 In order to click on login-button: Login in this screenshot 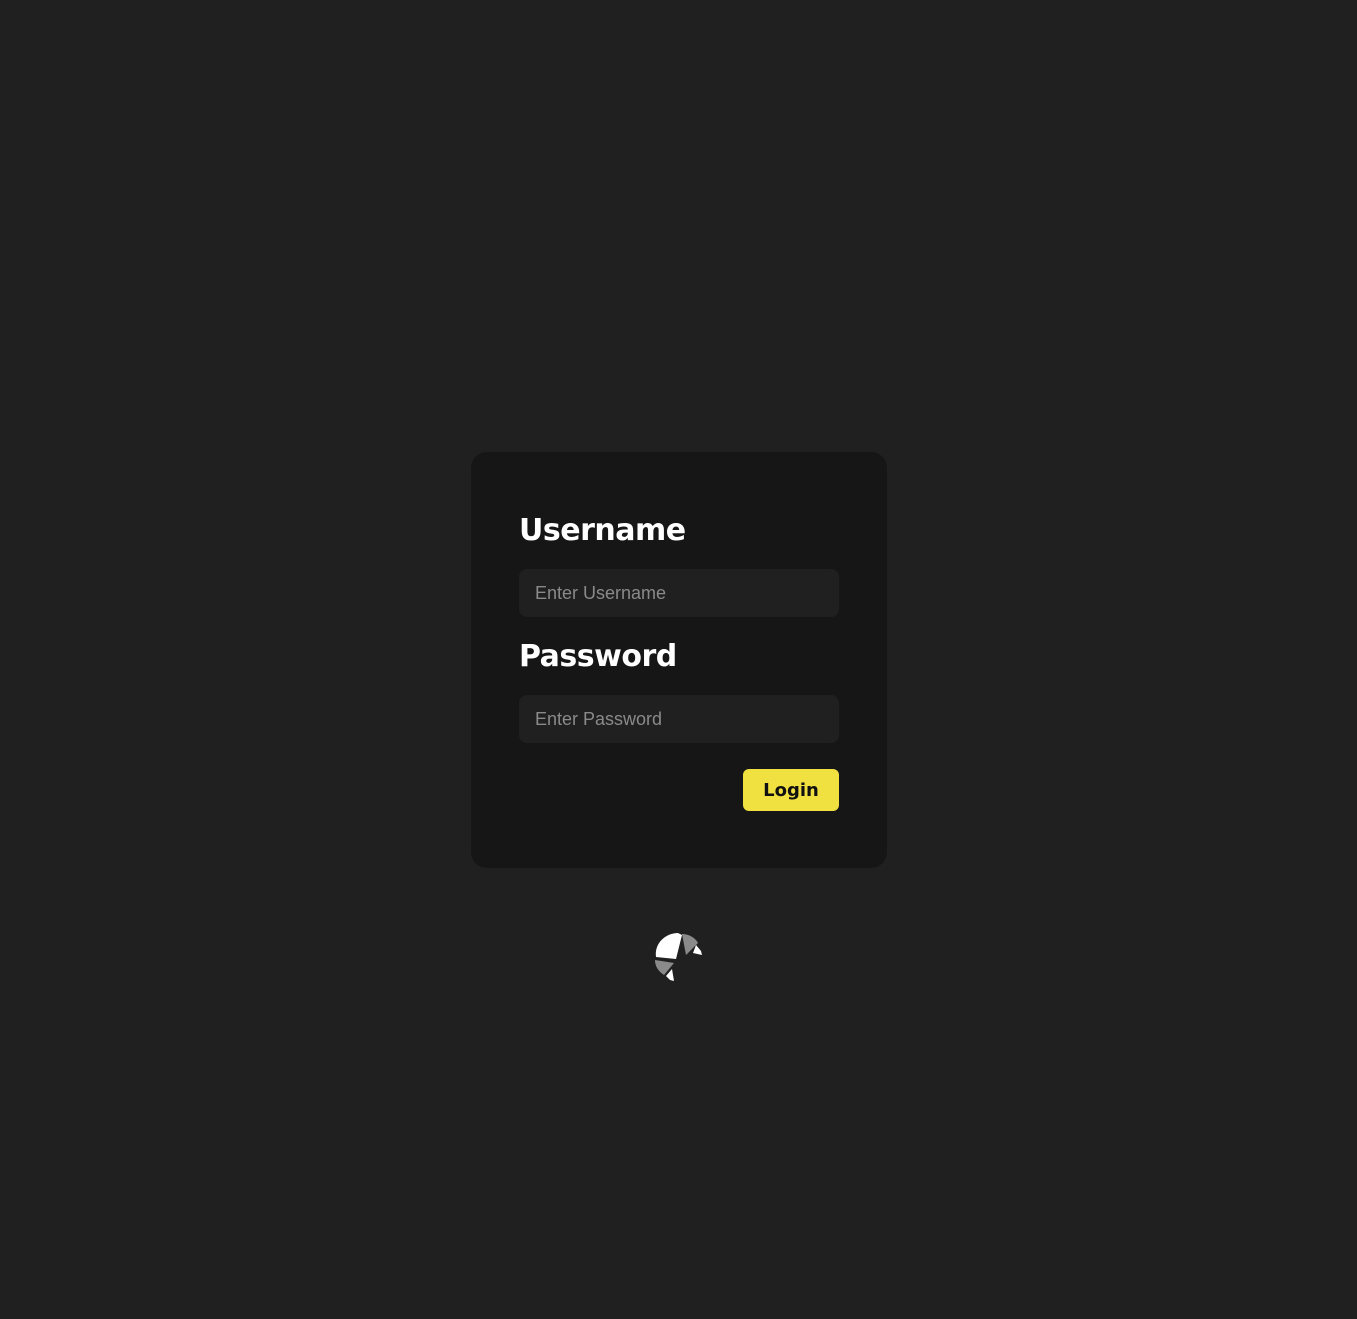, I will do `click(791, 790)`.